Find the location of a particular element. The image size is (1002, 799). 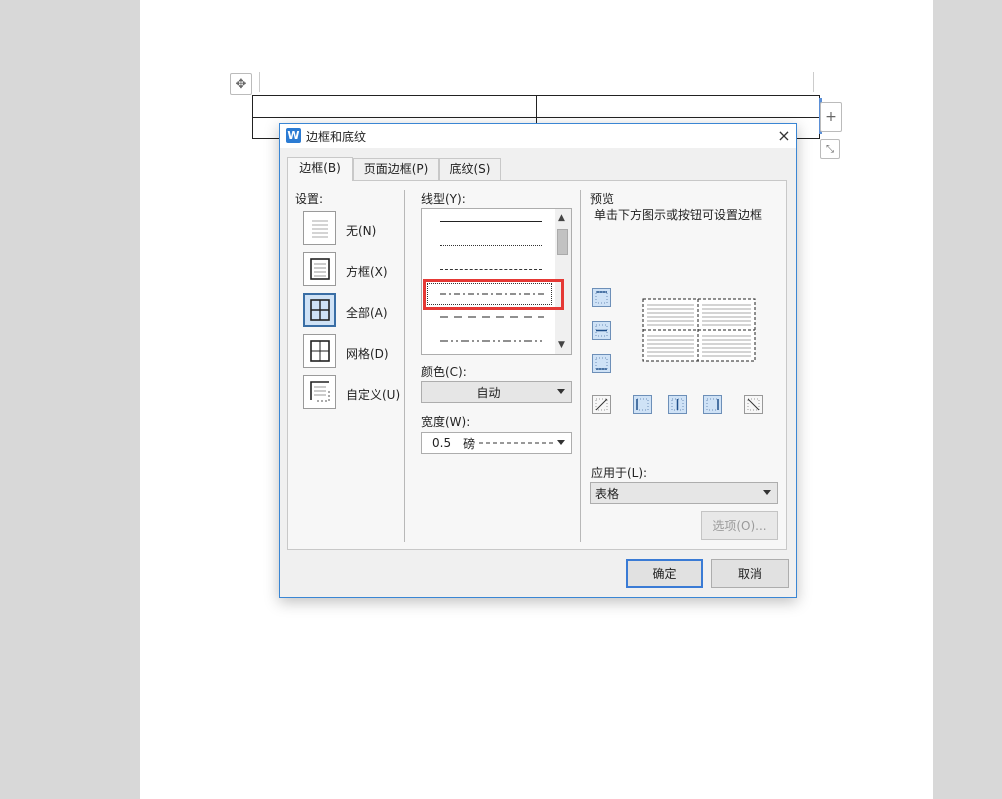

column-divider-left is located at coordinates (404, 366).